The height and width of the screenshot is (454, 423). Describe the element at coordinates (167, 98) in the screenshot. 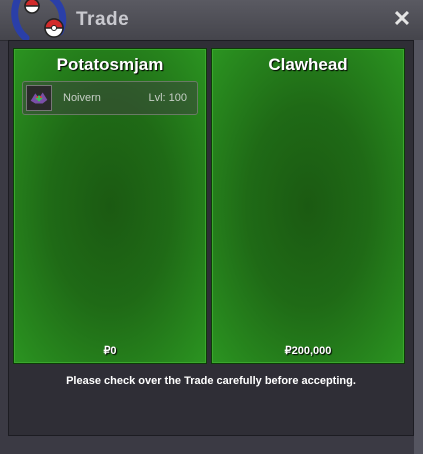

I see `pokemon-level: Lvl: 100` at that location.